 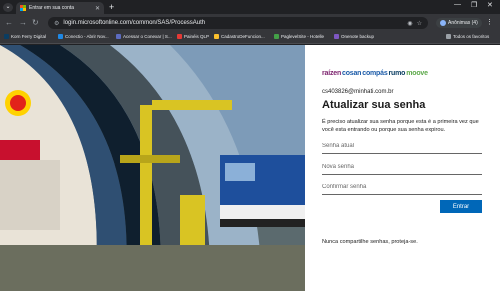 What do you see at coordinates (8, 7) in the screenshot?
I see `tab-search-button: ⌄` at bounding box center [8, 7].